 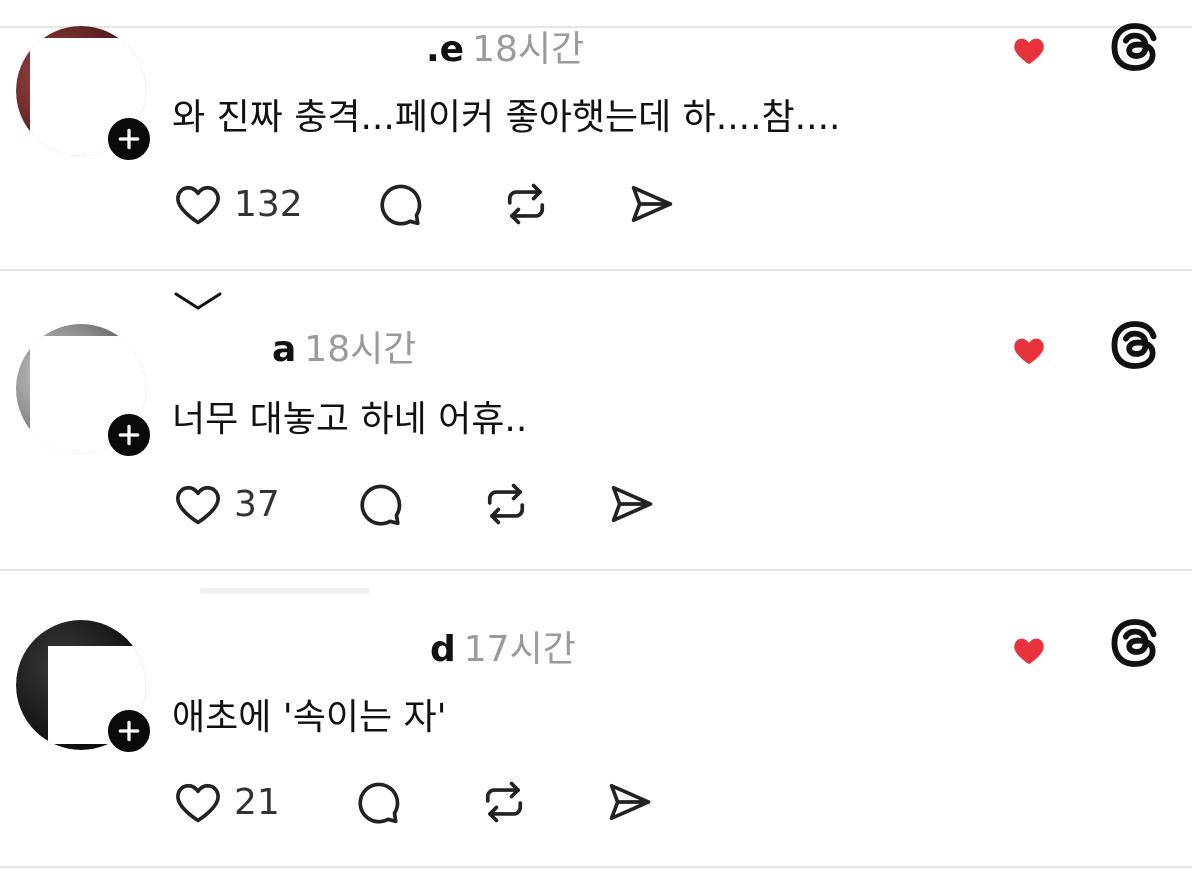 I want to click on username: d, so click(x=443, y=649).